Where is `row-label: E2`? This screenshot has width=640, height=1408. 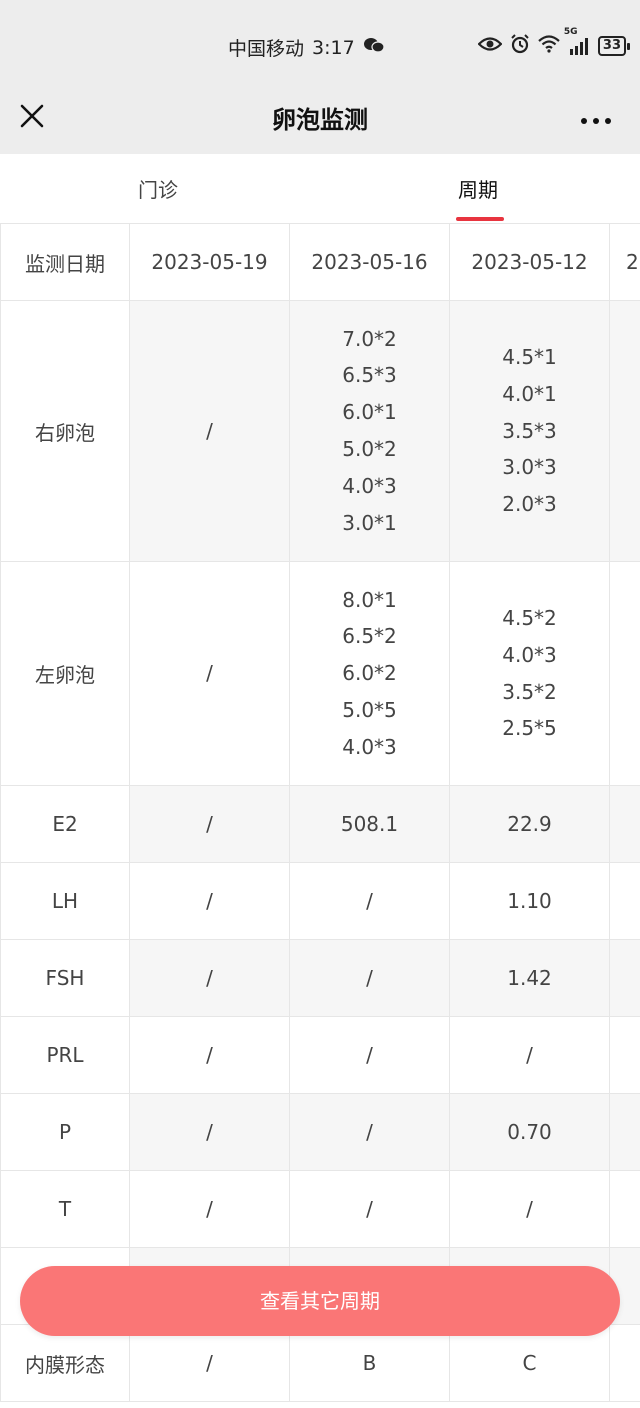
row-label: E2 is located at coordinates (65, 824).